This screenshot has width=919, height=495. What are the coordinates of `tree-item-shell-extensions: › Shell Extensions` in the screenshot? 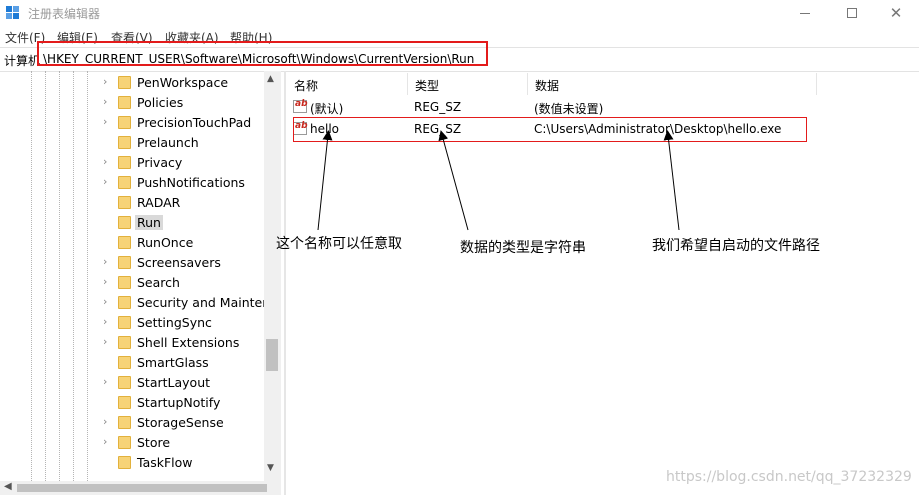 It's located at (184, 343).